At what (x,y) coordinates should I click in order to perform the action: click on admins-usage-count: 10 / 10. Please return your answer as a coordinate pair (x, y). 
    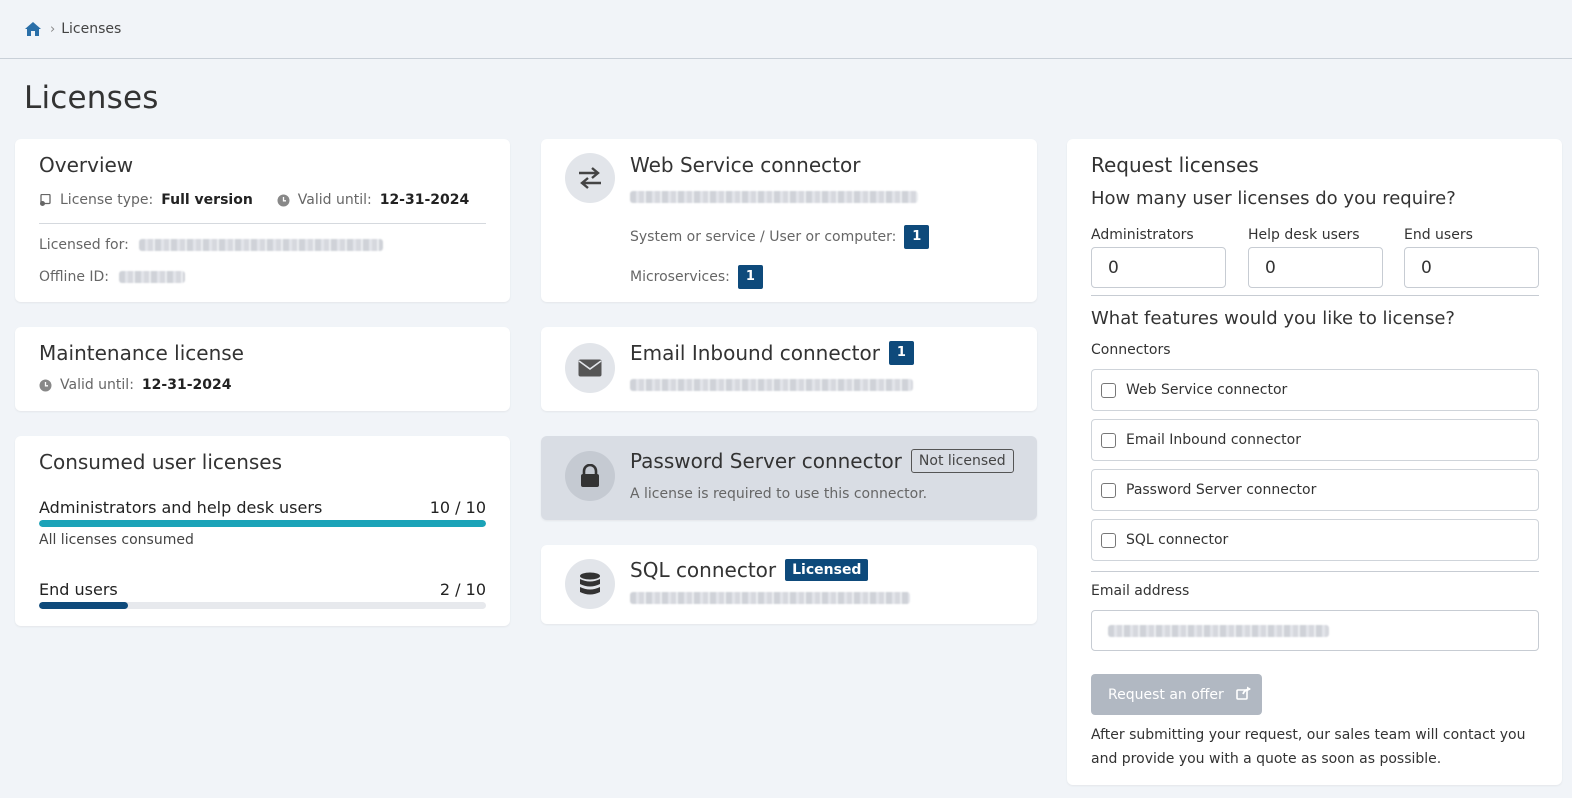
    Looking at the image, I should click on (457, 507).